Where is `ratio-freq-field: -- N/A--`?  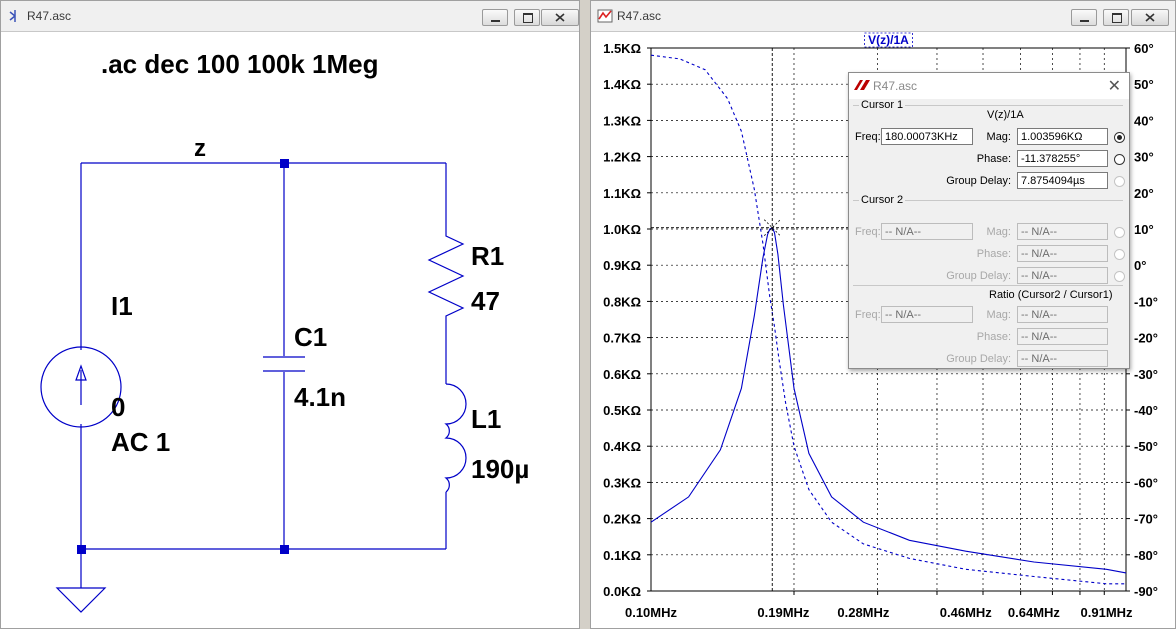 ratio-freq-field: -- N/A-- is located at coordinates (927, 314).